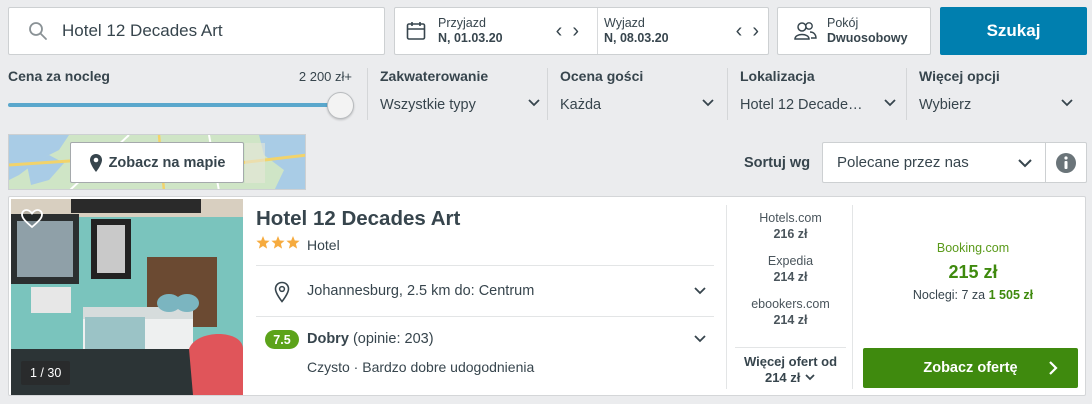 Image resolution: width=1092 pixels, height=404 pixels. What do you see at coordinates (782, 377) in the screenshot?
I see `more-offers-price: 214 zł` at bounding box center [782, 377].